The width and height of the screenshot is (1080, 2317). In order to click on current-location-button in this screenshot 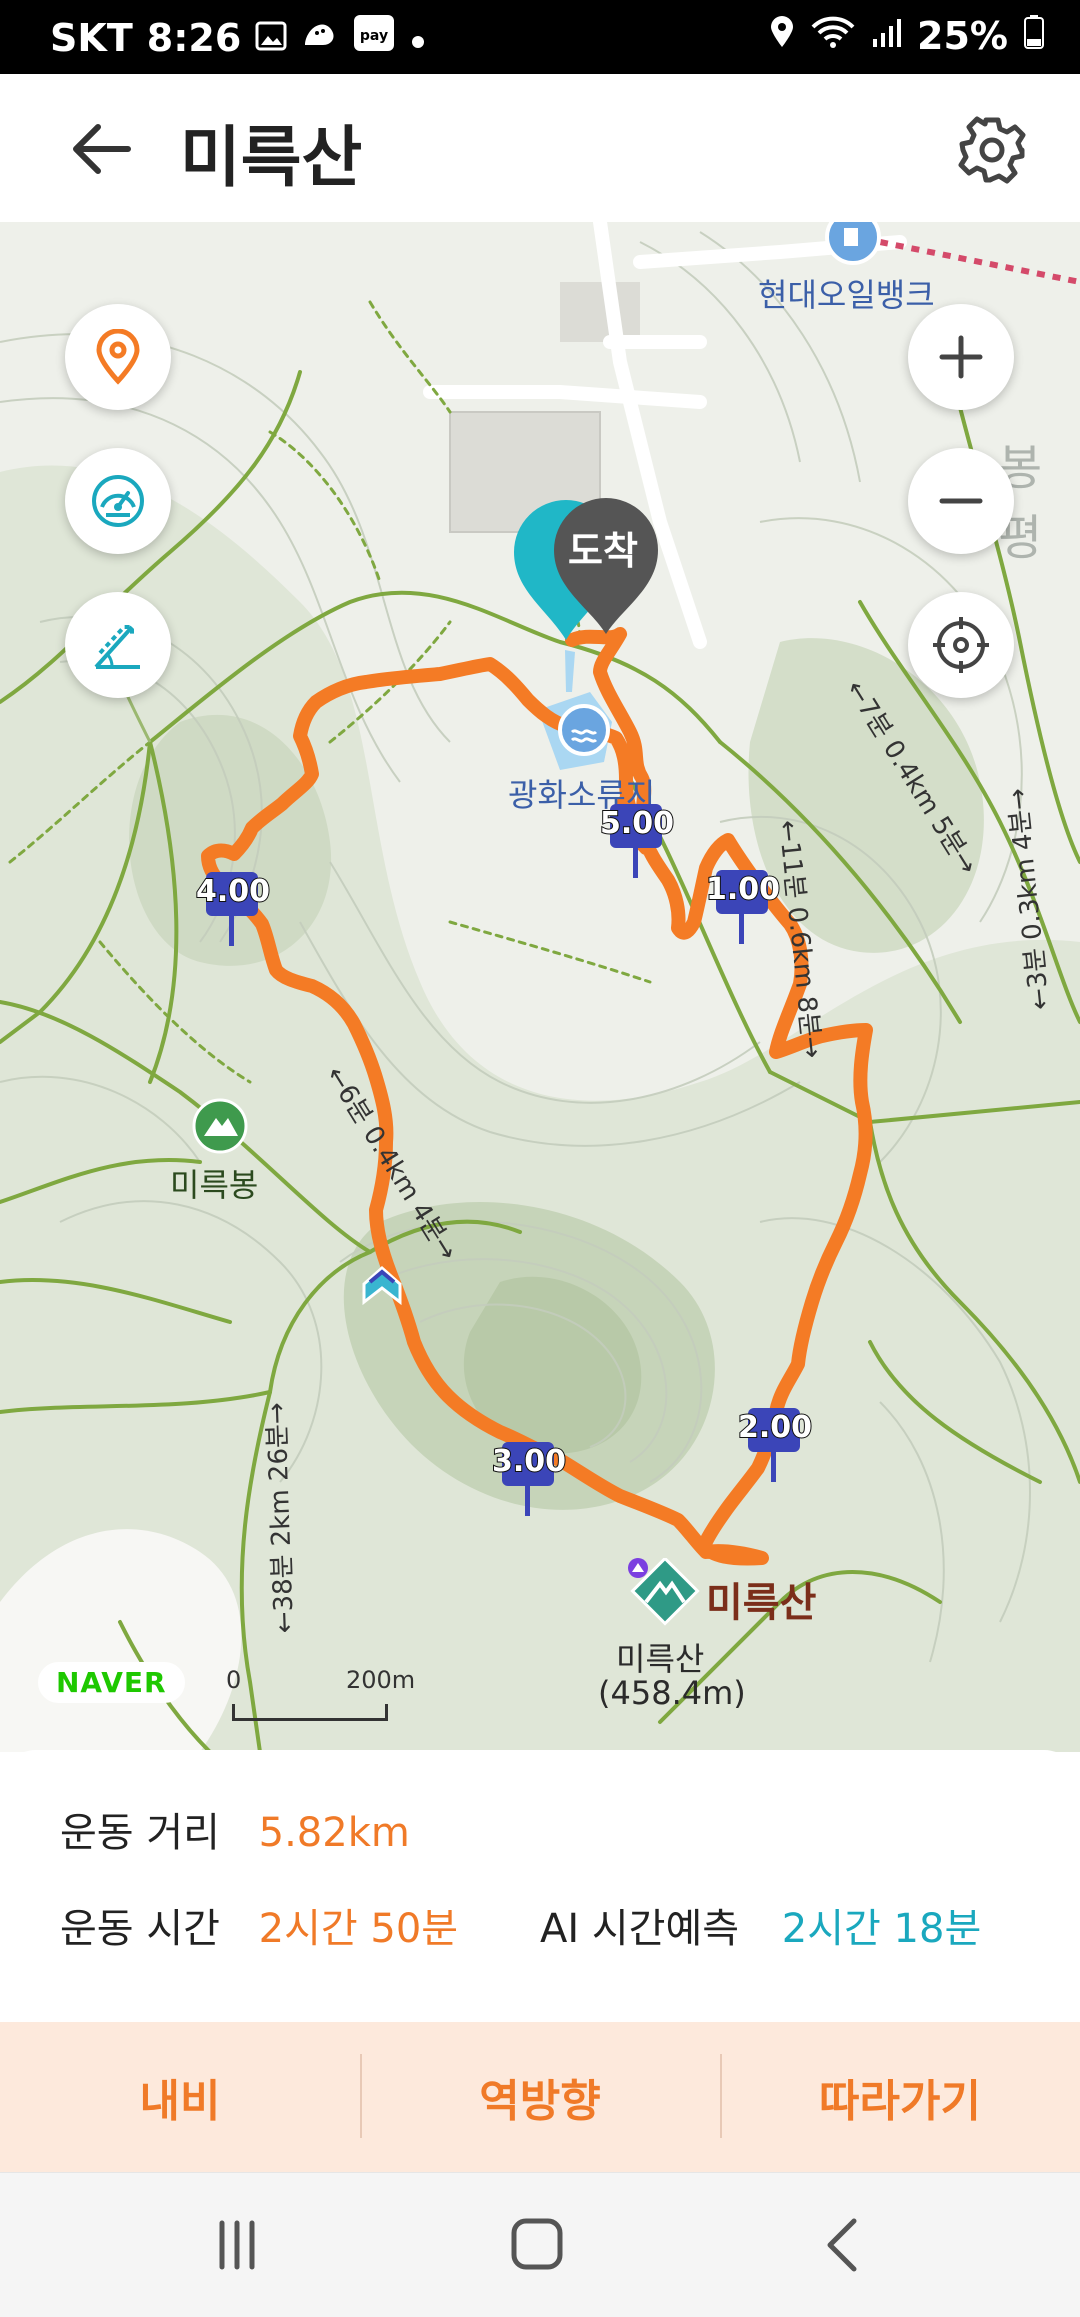, I will do `click(961, 645)`.